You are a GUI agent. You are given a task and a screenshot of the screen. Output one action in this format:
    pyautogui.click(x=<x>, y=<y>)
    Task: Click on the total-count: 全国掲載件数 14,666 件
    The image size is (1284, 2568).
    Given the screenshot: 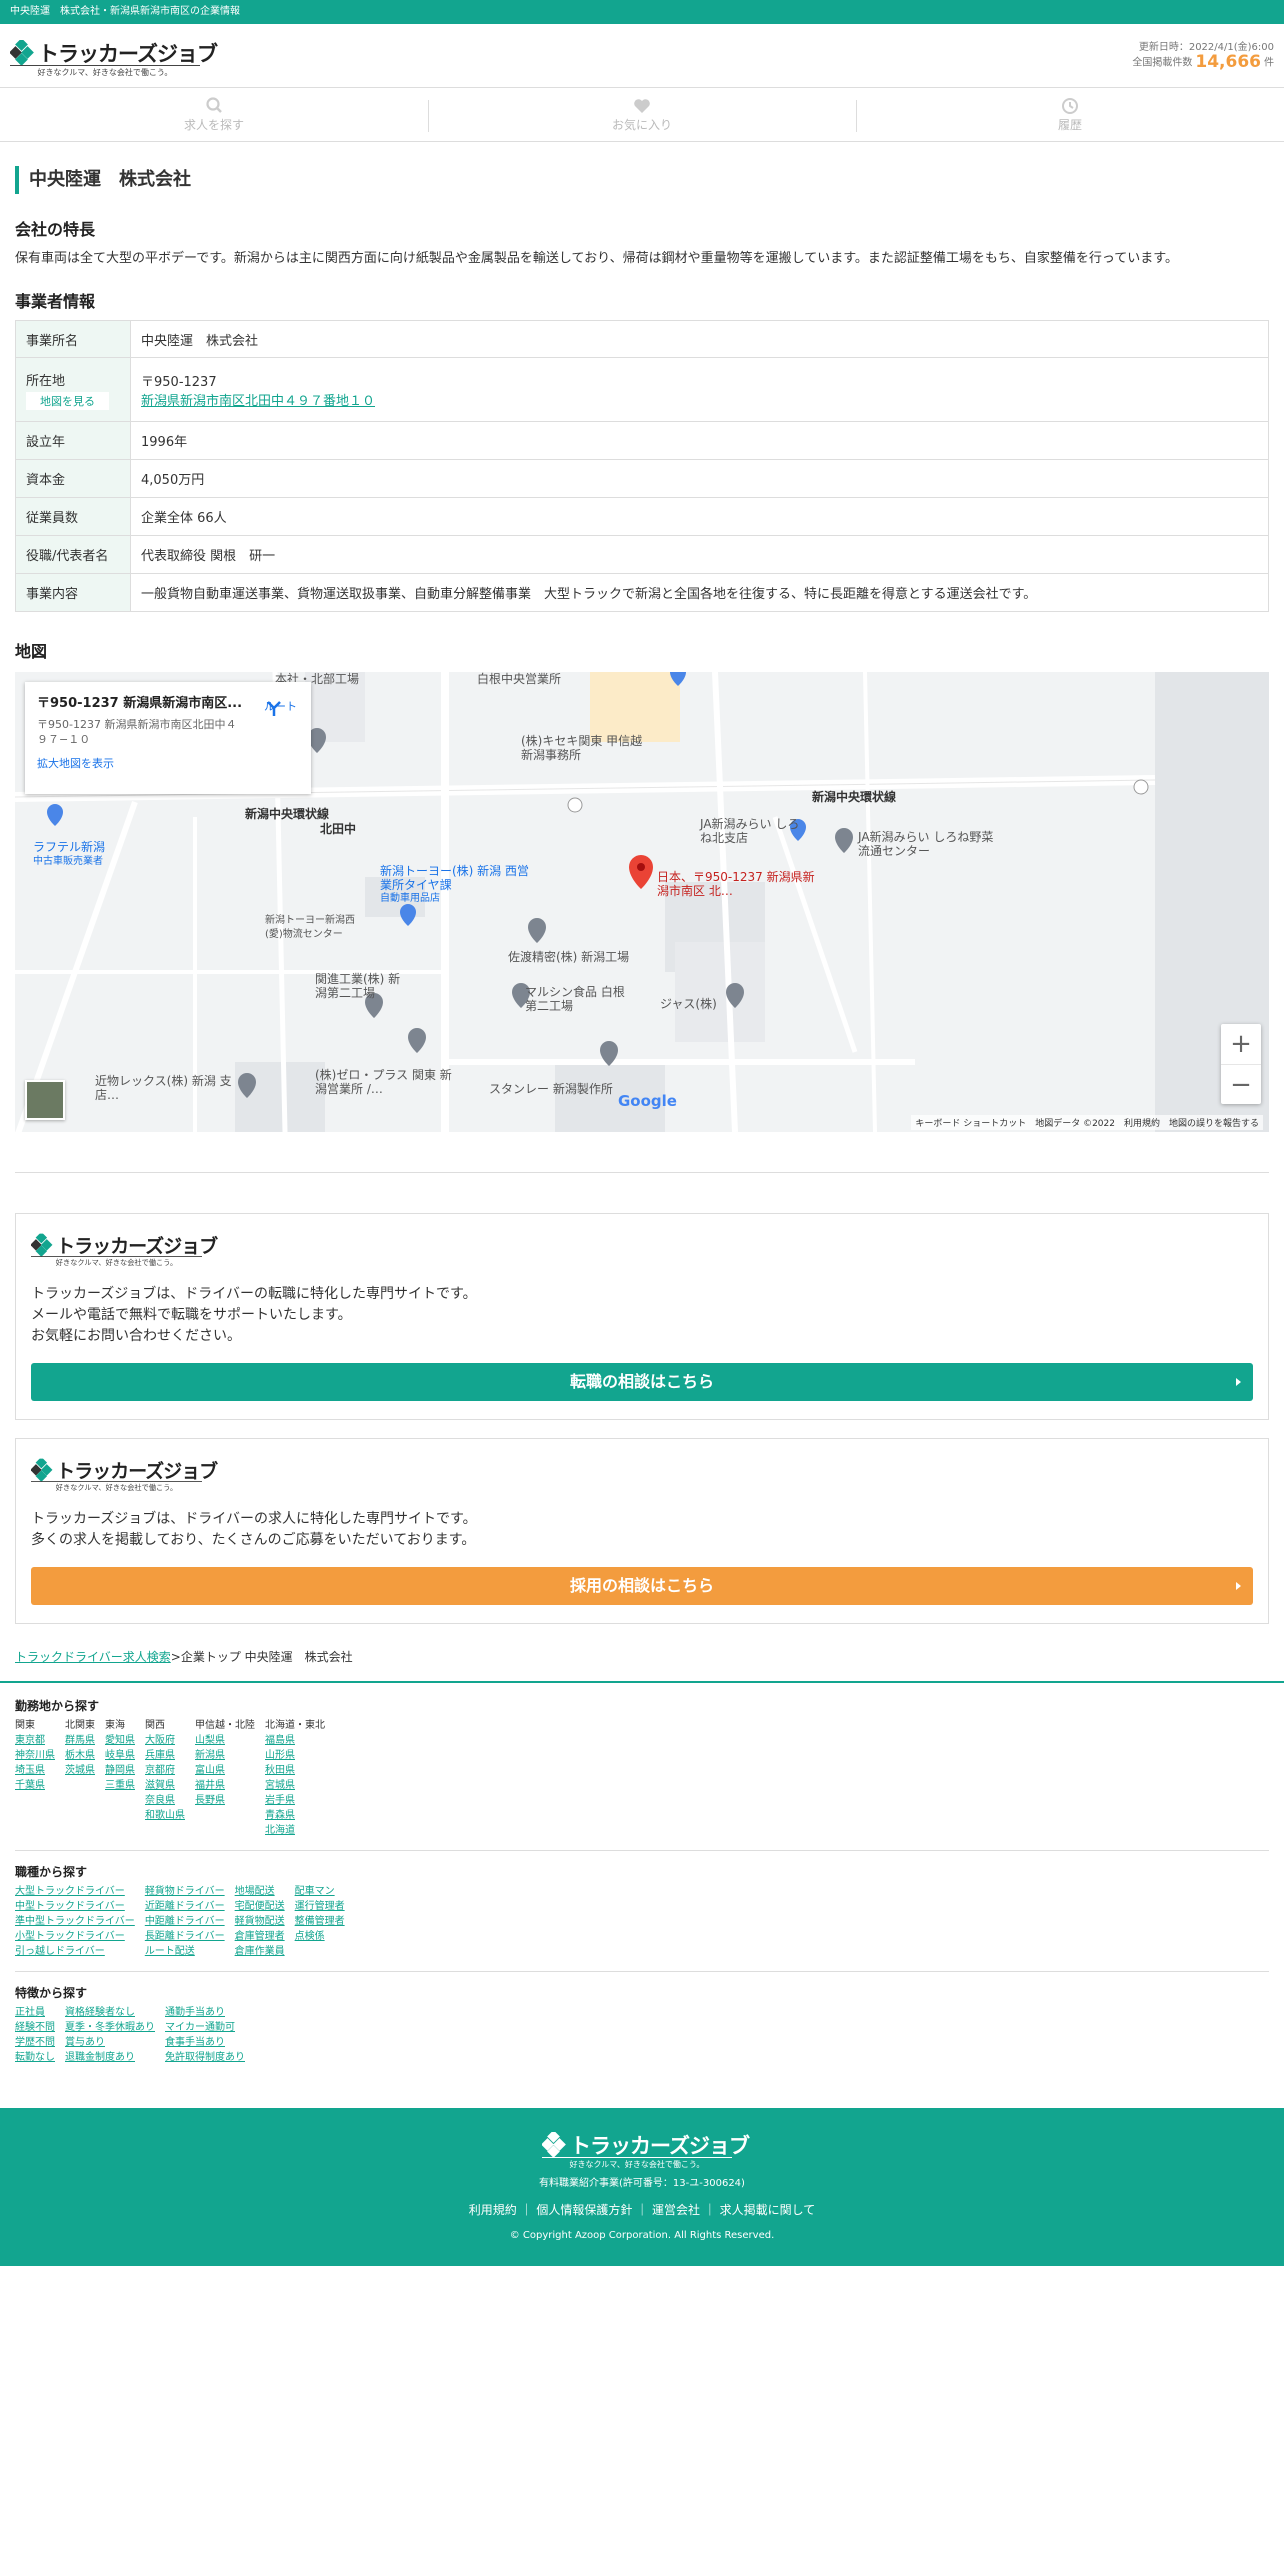 What is the action you would take?
    pyautogui.click(x=1203, y=62)
    